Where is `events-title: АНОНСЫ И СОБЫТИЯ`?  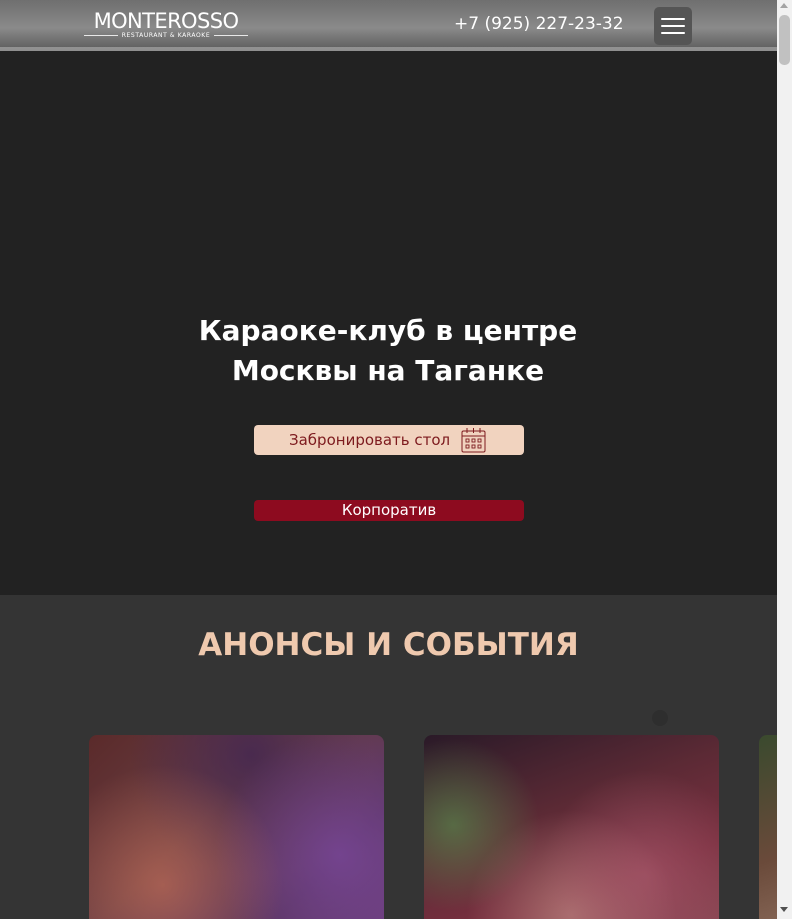
events-title: АНОНСЫ И СОБЫТИЯ is located at coordinates (388, 645).